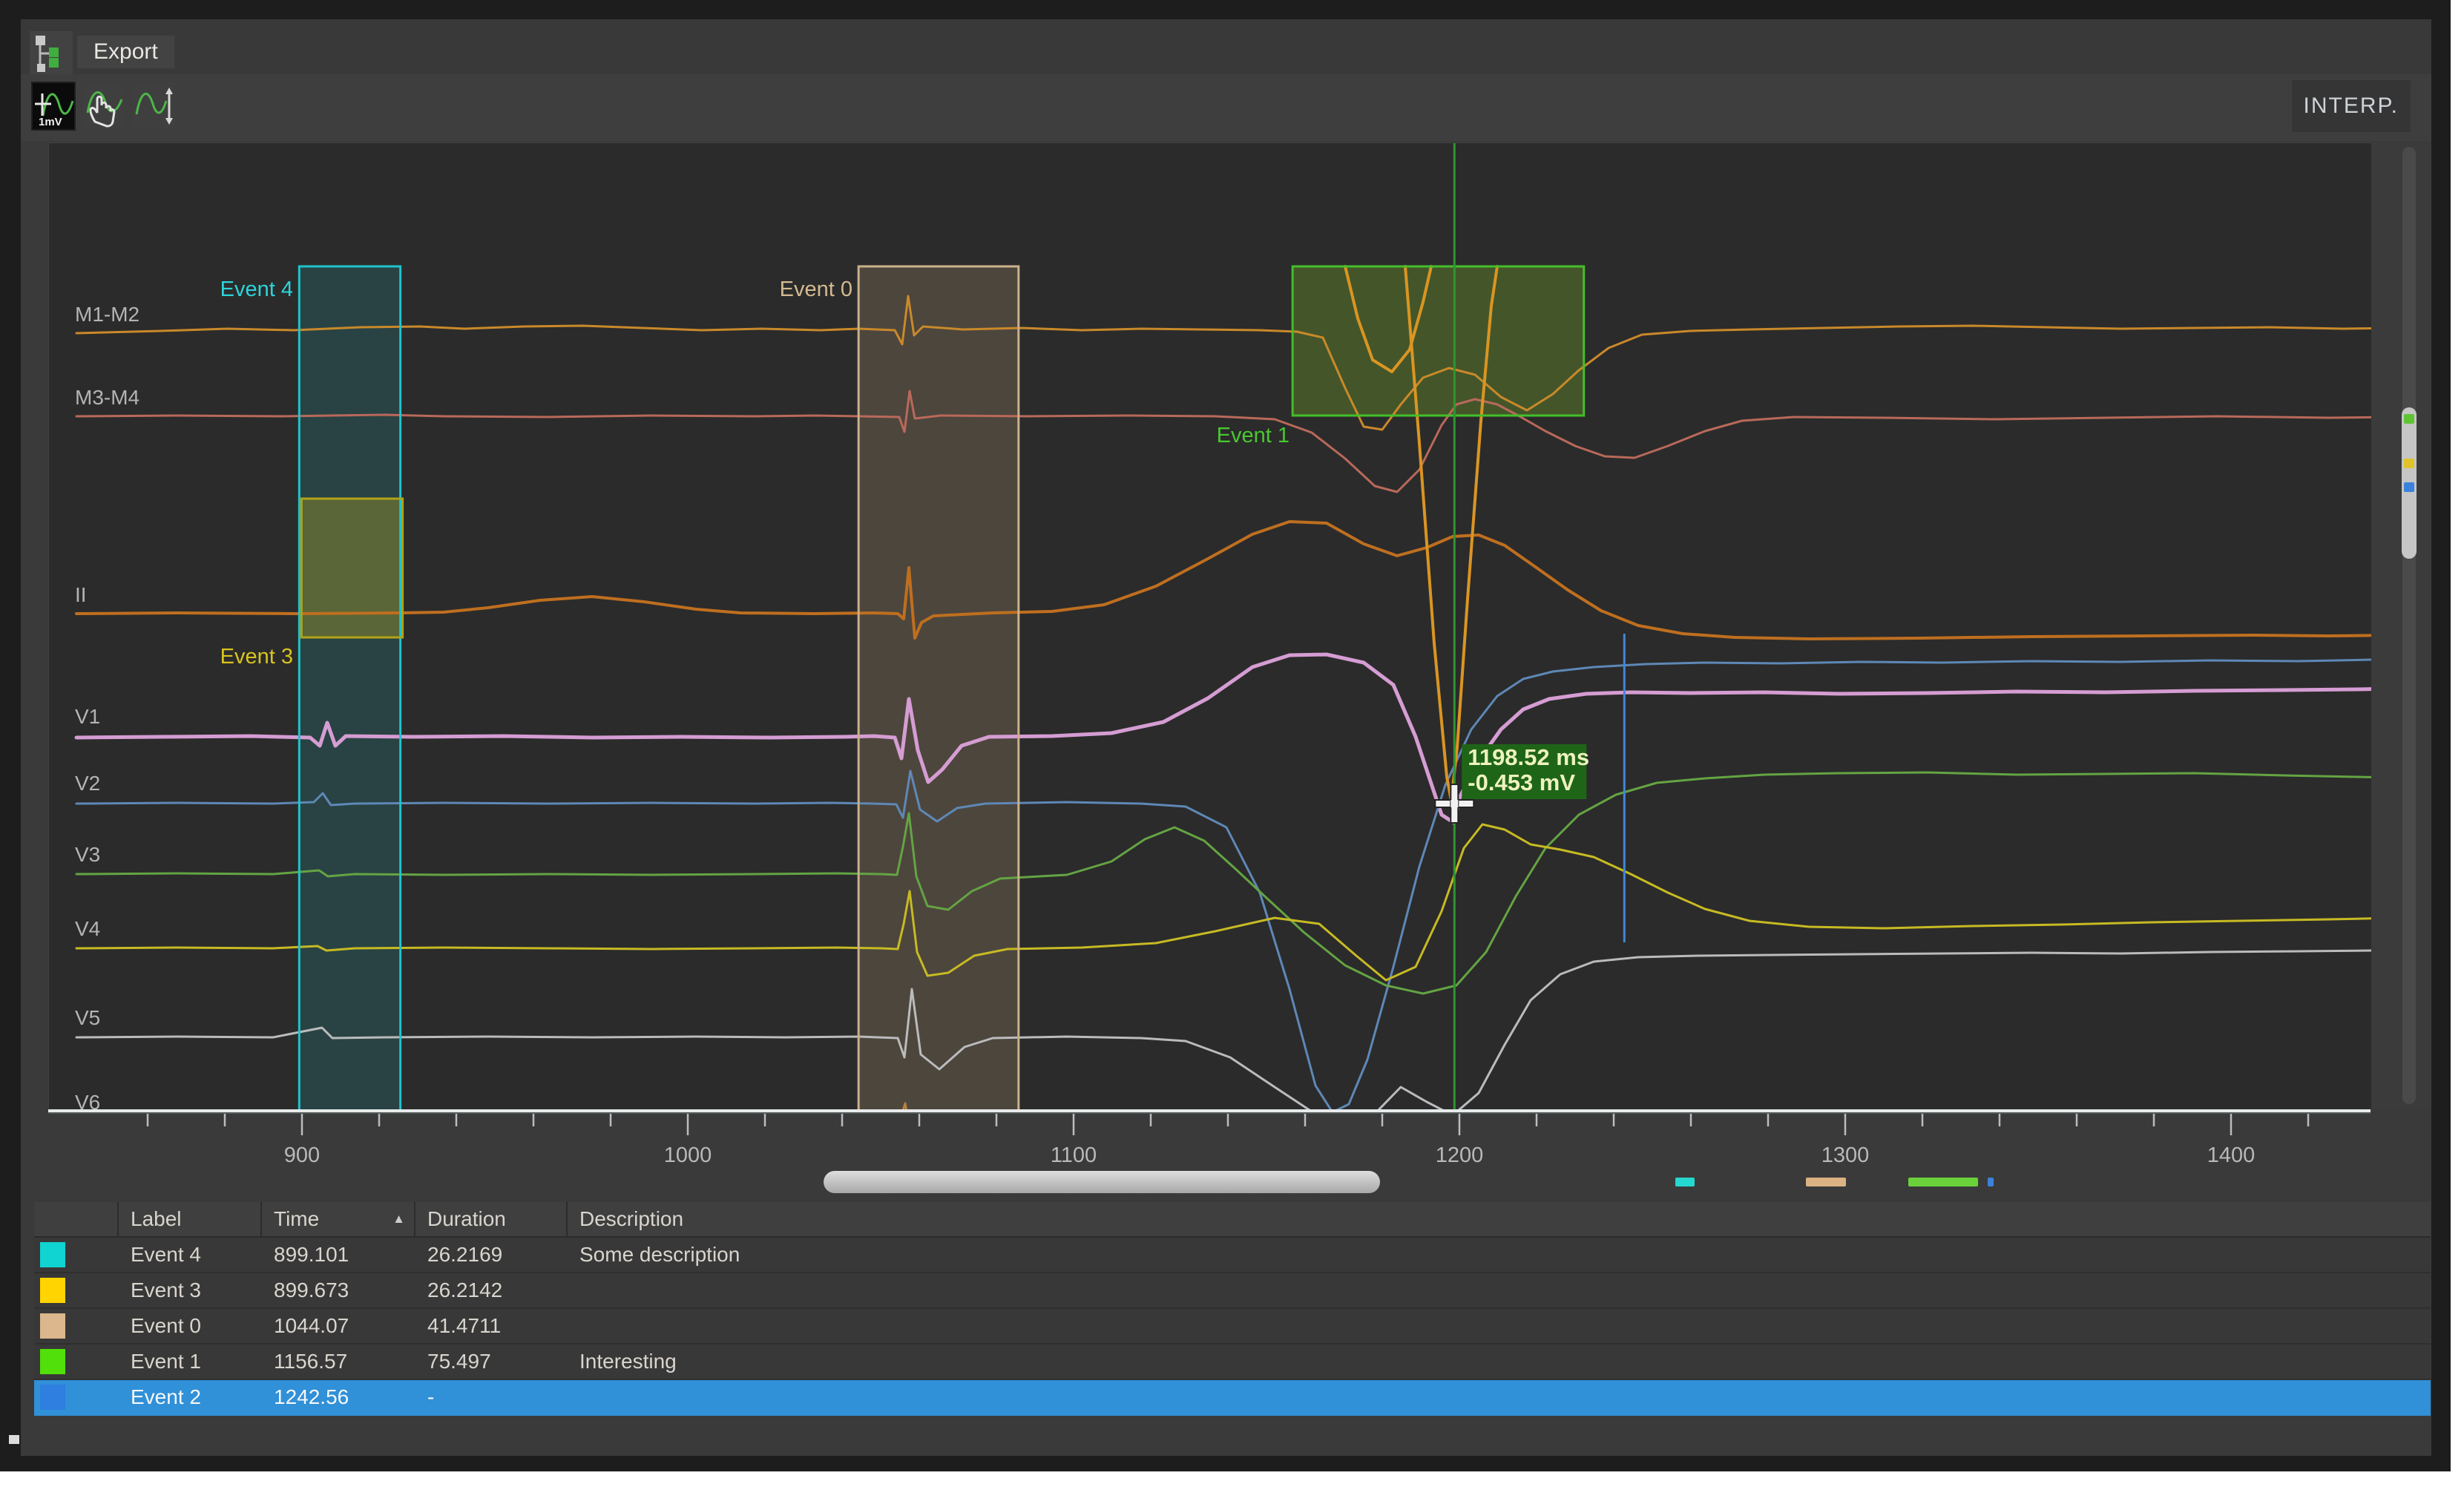 This screenshot has width=2464, height=1487. I want to click on horizontal-scrollbar-thumb, so click(1409, 1182).